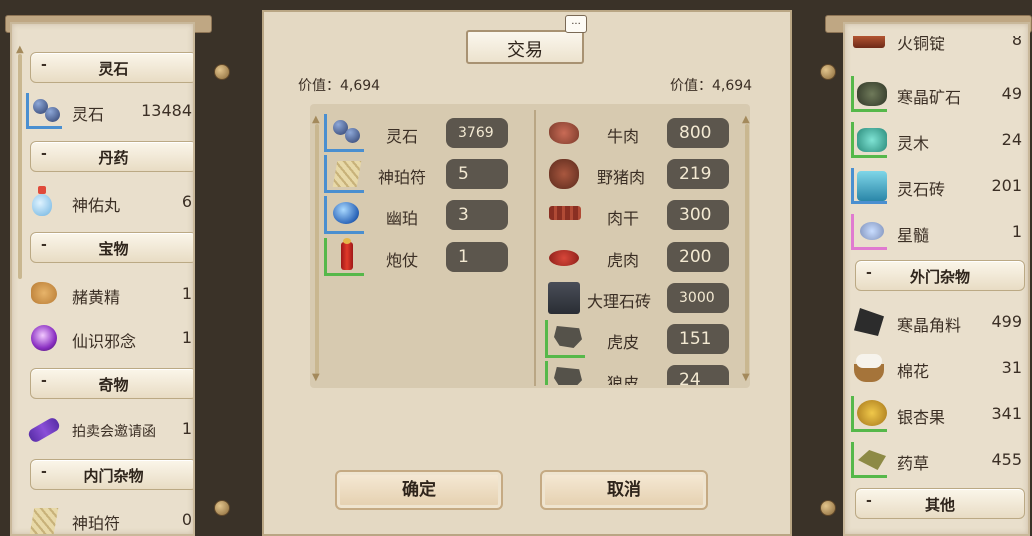 Image resolution: width=1032 pixels, height=536 pixels. I want to click on section-header-spirit-stone: - 灵石, so click(111, 67).